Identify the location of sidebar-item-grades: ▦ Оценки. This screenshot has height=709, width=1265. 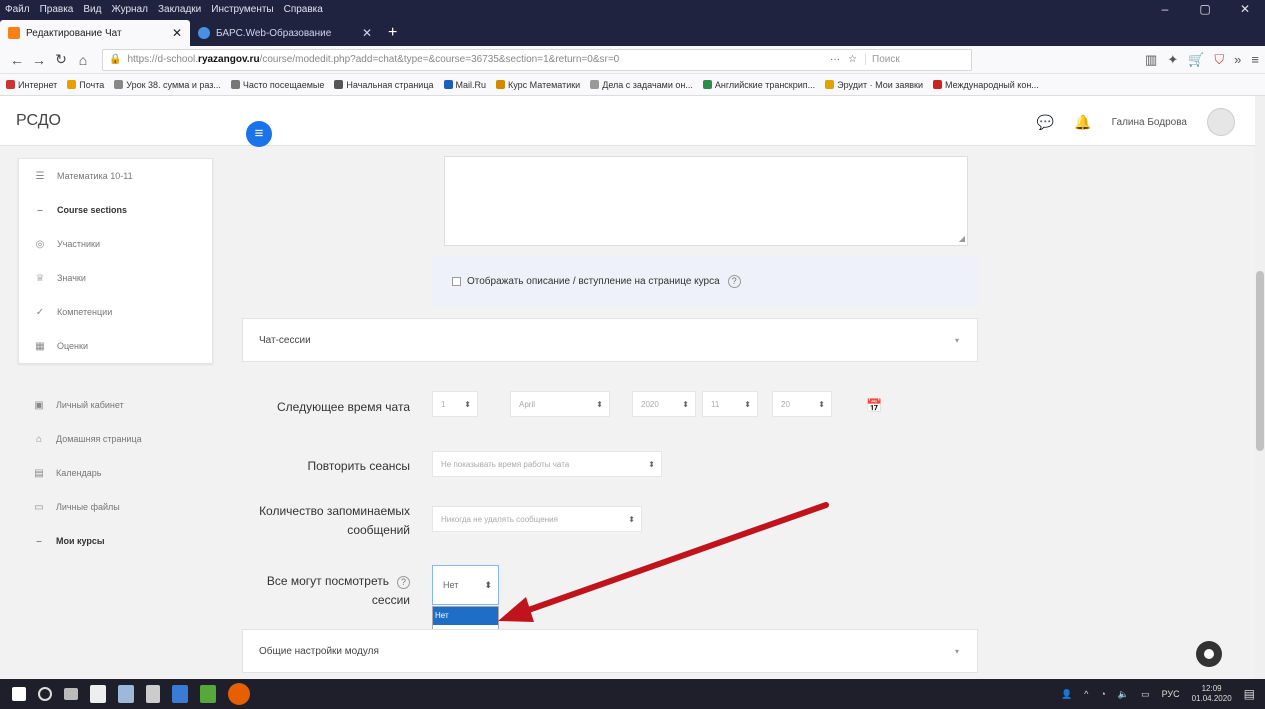
(115, 346).